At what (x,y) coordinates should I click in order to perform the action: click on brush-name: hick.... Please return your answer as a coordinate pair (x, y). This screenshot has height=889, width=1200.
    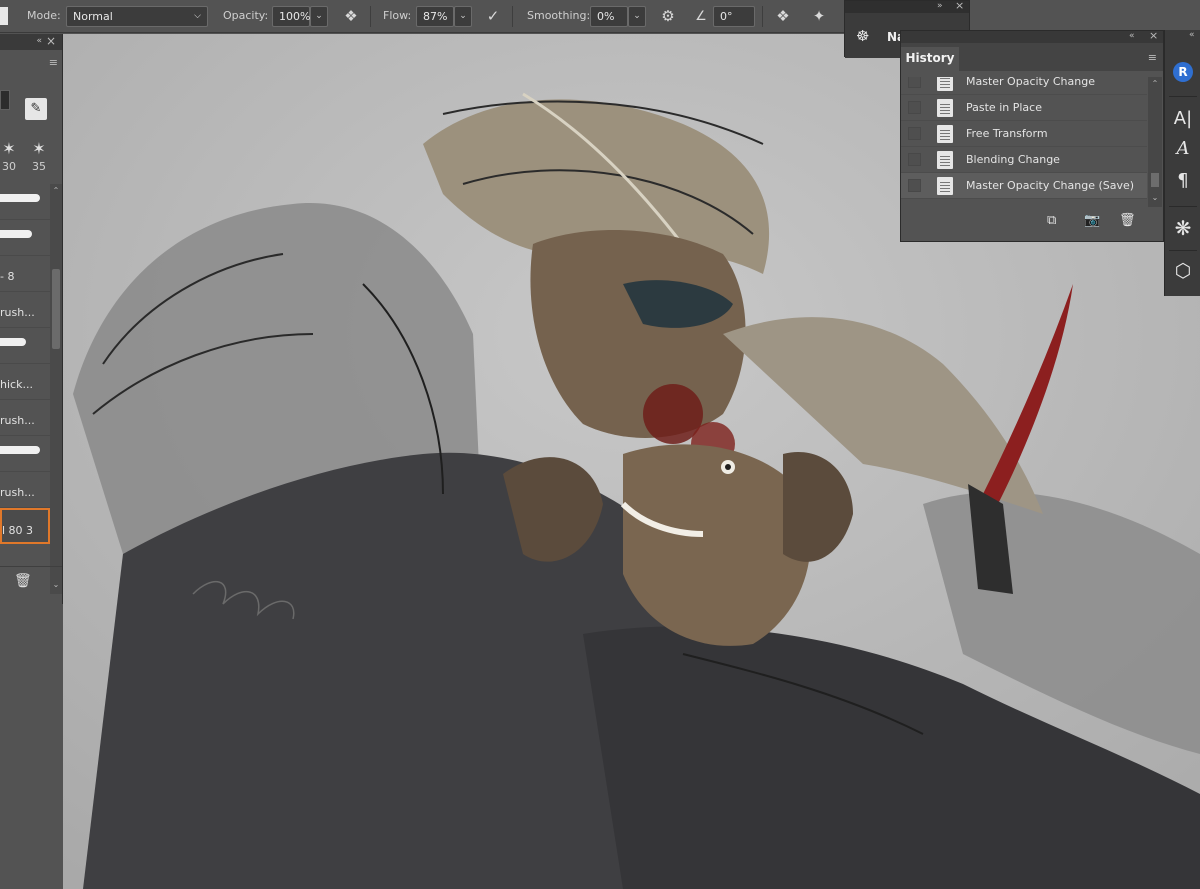
    Looking at the image, I should click on (16, 384).